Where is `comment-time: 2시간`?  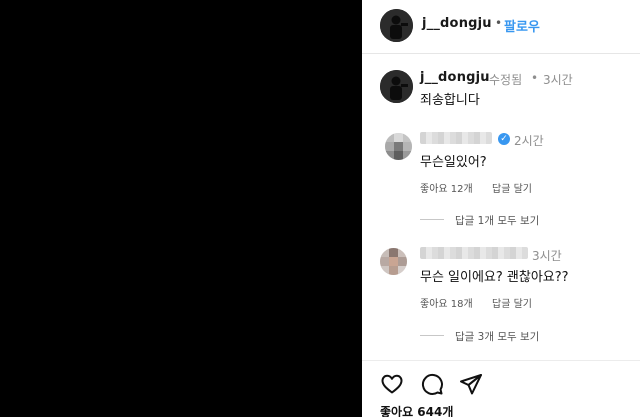
comment-time: 2시간 is located at coordinates (529, 140).